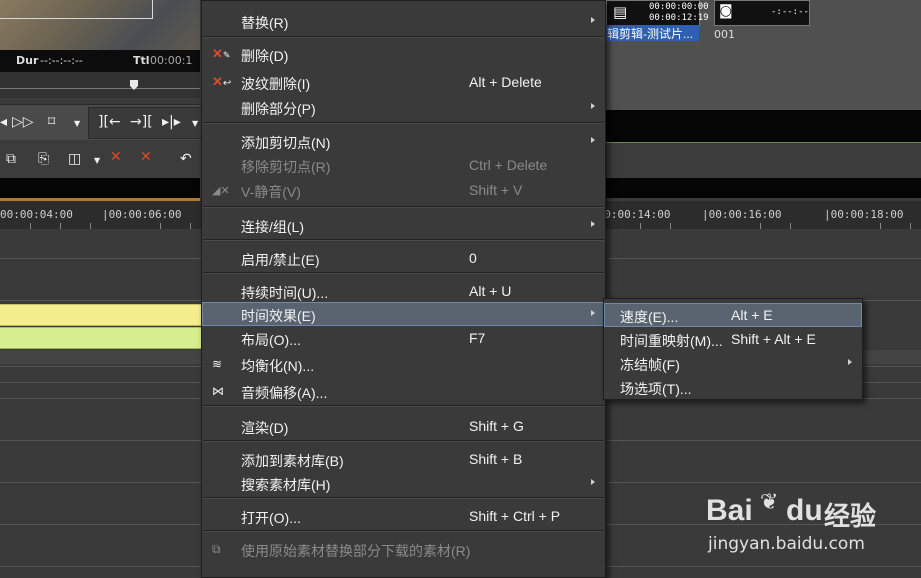 Image resolution: width=921 pixels, height=578 pixels. I want to click on scrub-line, so click(100, 88).